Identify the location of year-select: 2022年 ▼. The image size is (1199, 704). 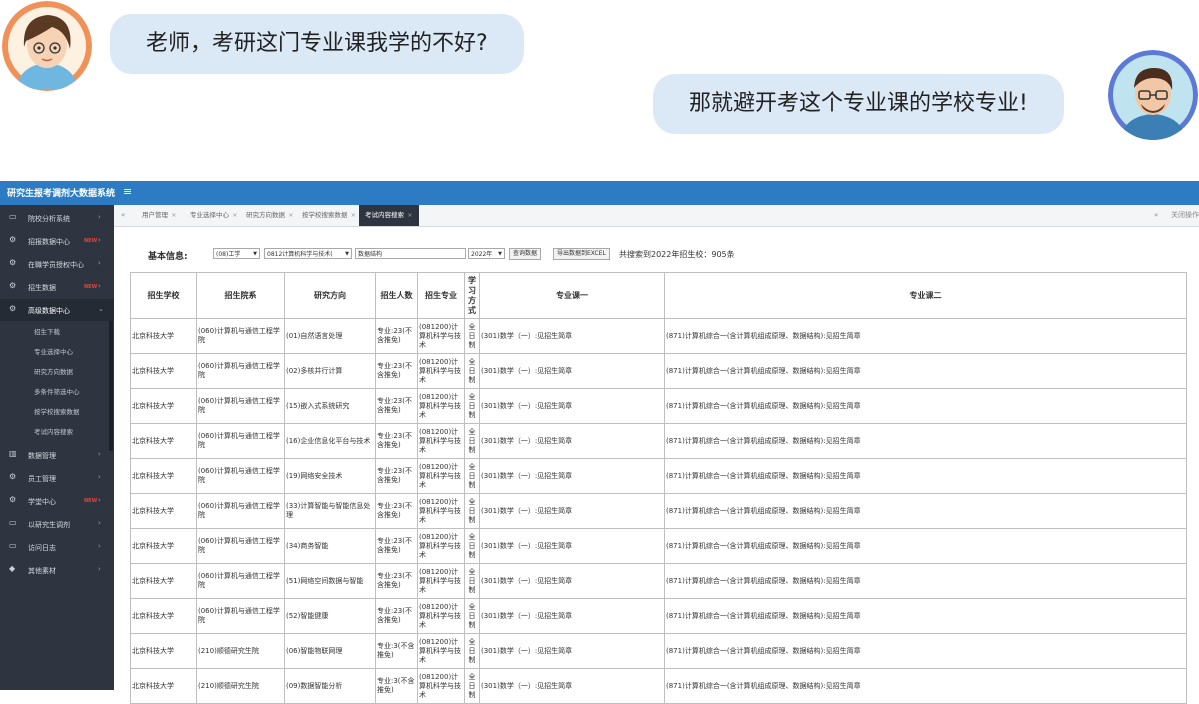
(486, 253).